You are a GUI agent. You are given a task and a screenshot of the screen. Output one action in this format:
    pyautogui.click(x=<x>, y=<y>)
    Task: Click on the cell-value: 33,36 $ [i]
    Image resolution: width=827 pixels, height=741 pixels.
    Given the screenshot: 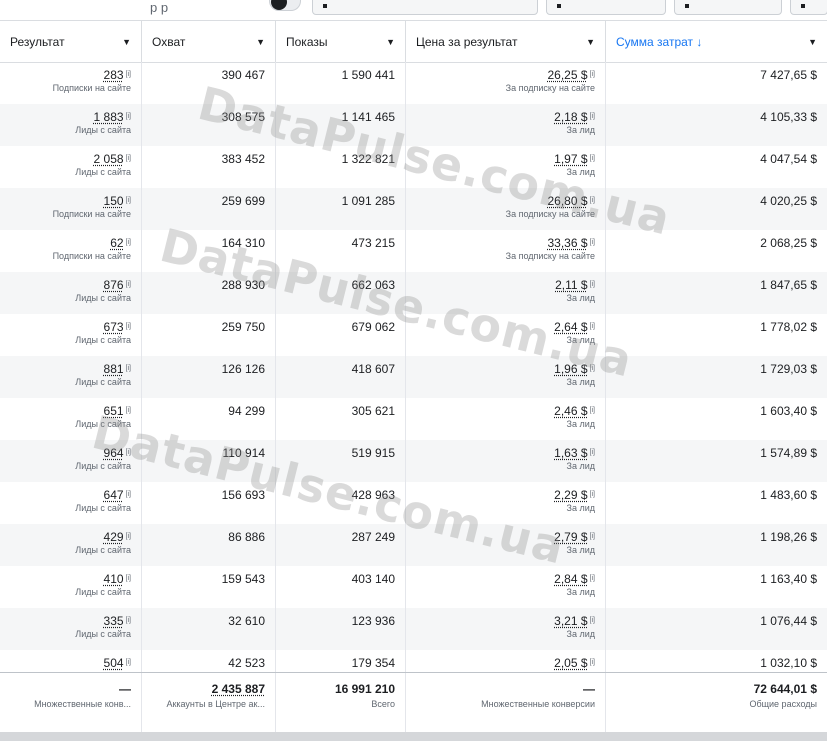 What is the action you would take?
    pyautogui.click(x=506, y=243)
    